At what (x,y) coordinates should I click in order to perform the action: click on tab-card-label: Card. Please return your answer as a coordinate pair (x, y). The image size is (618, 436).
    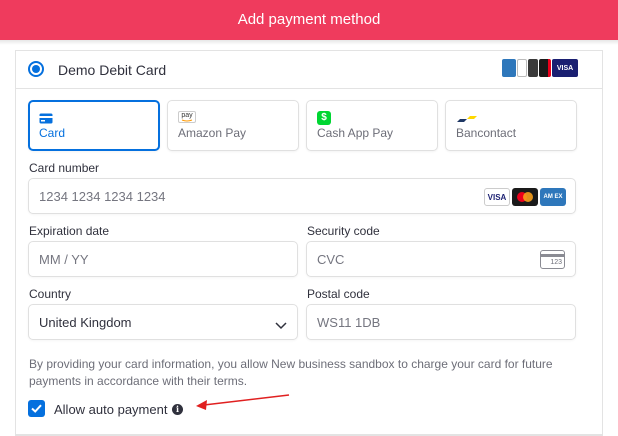
    Looking at the image, I should click on (52, 133).